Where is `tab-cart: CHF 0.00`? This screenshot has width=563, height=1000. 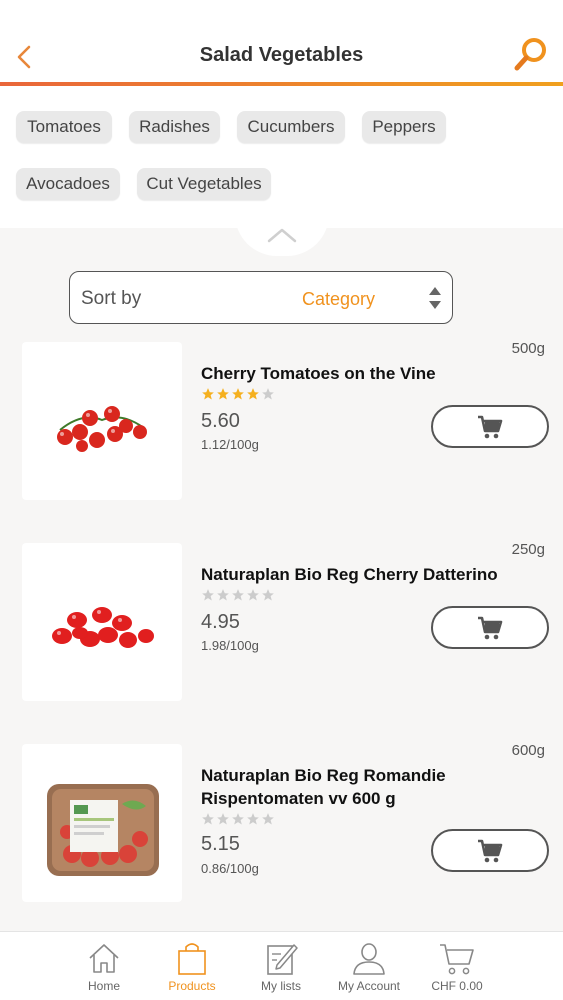 tab-cart: CHF 0.00 is located at coordinates (457, 969).